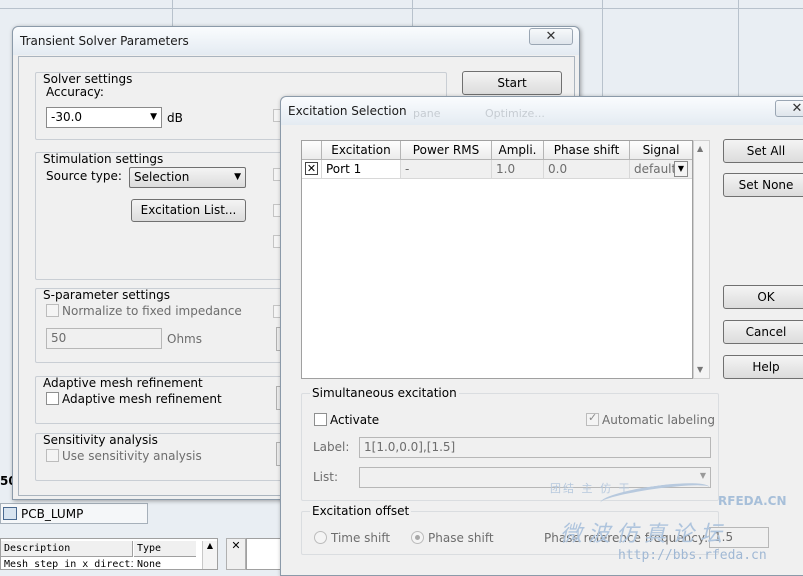 This screenshot has height=576, width=803. What do you see at coordinates (658, 420) in the screenshot?
I see `automatic-labeling-label: Automatic labeling` at bounding box center [658, 420].